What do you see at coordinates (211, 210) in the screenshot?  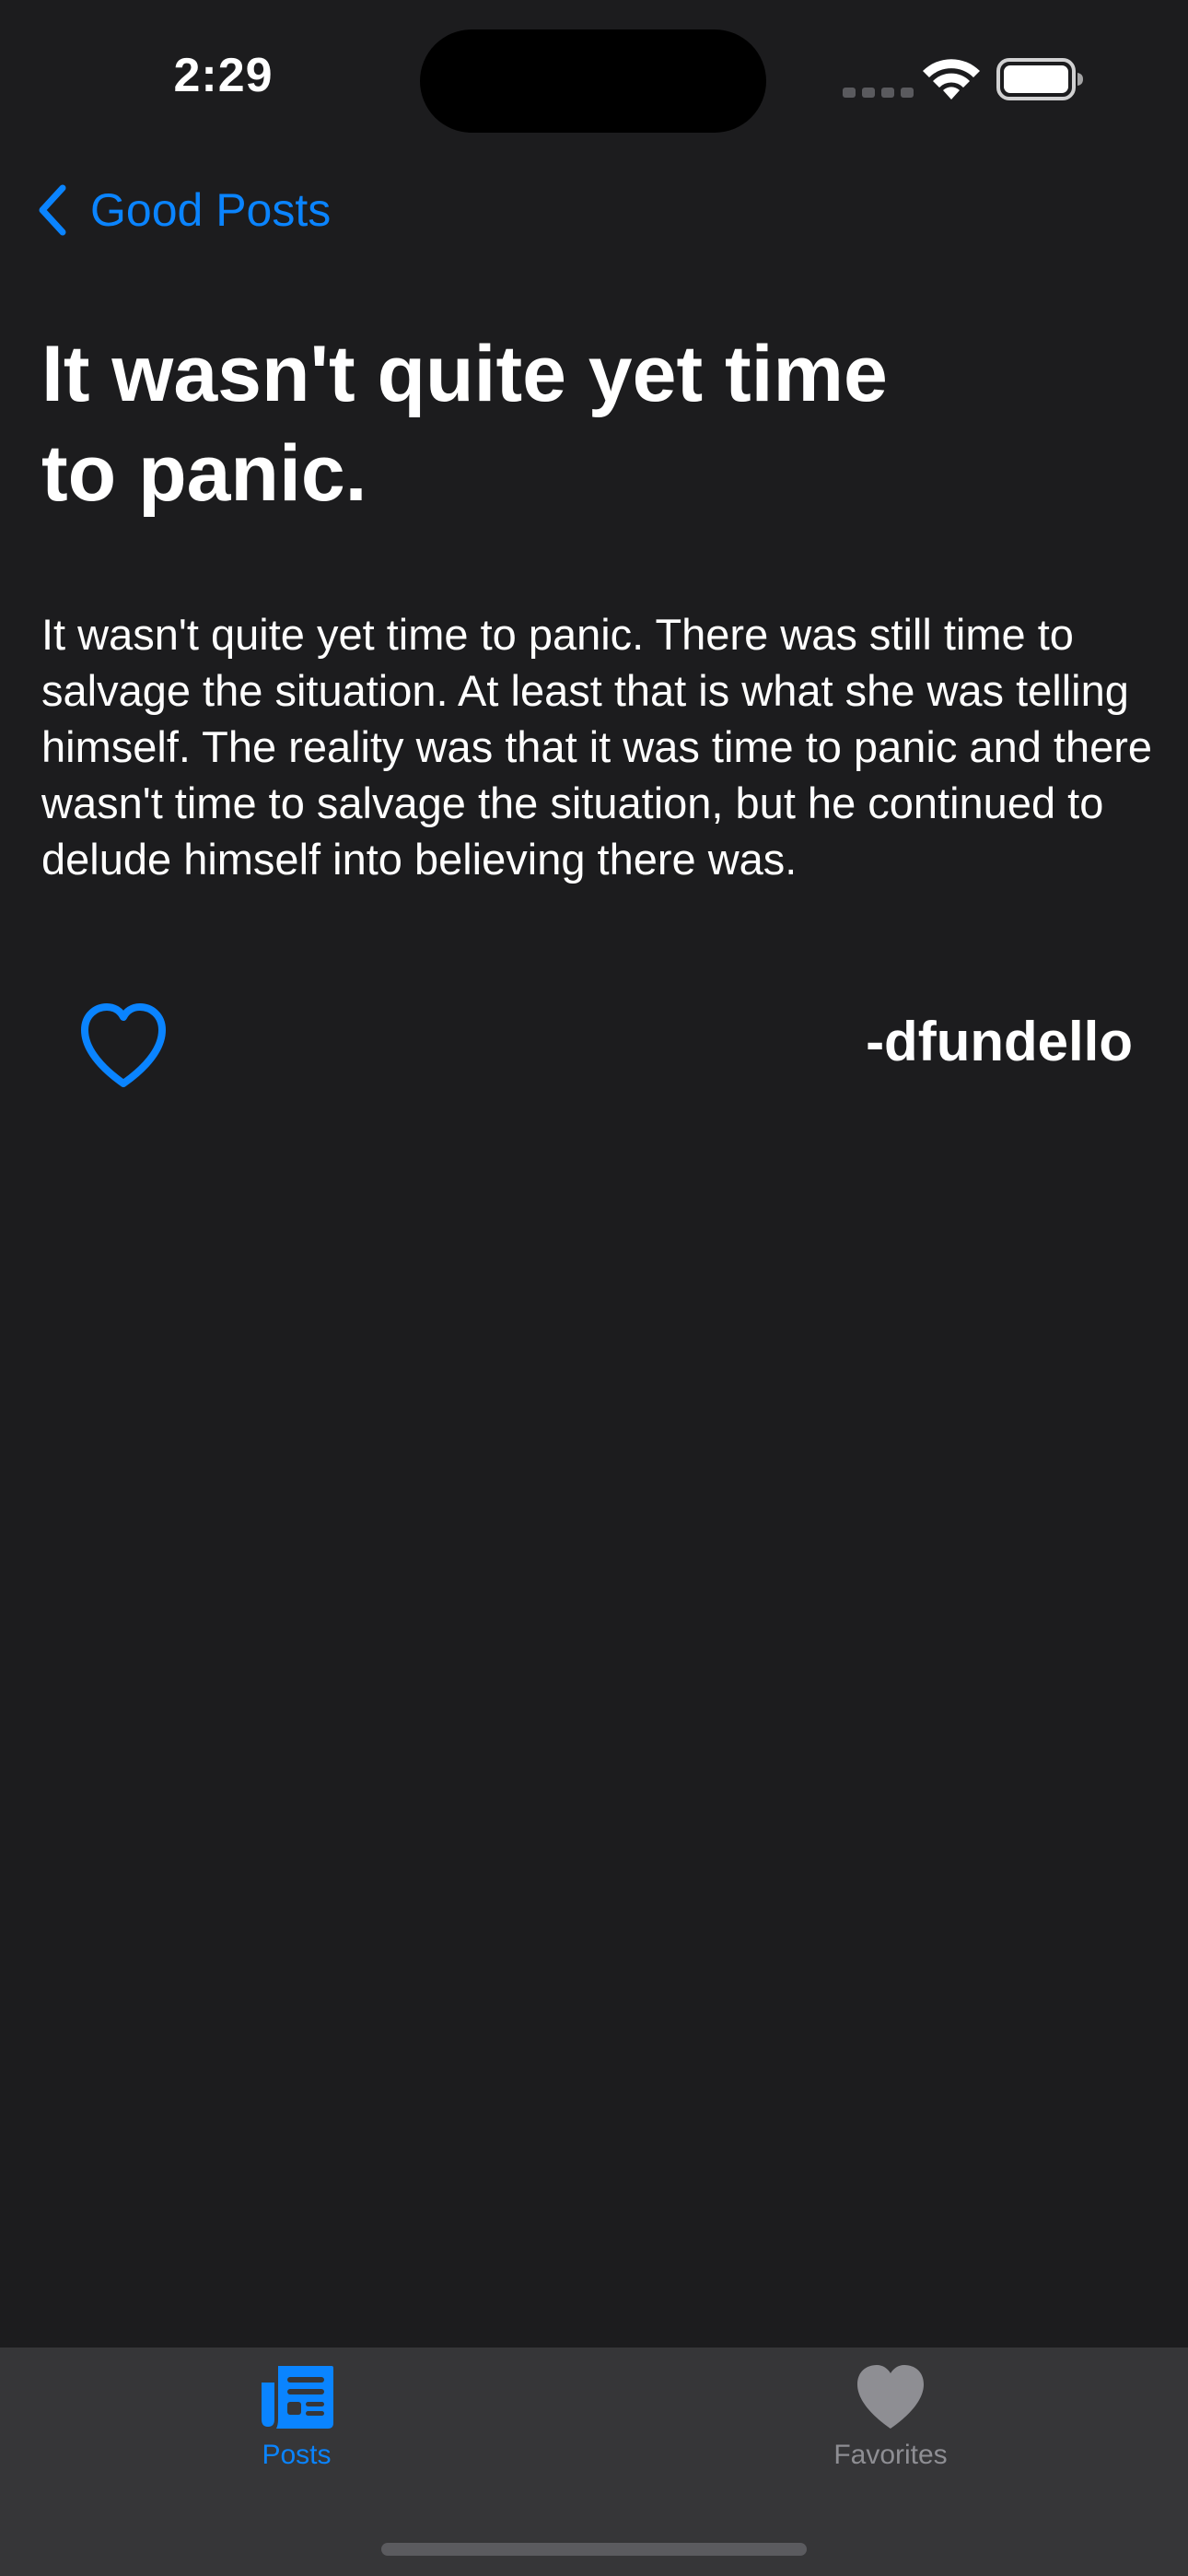 I see `back-button-label: Good Posts` at bounding box center [211, 210].